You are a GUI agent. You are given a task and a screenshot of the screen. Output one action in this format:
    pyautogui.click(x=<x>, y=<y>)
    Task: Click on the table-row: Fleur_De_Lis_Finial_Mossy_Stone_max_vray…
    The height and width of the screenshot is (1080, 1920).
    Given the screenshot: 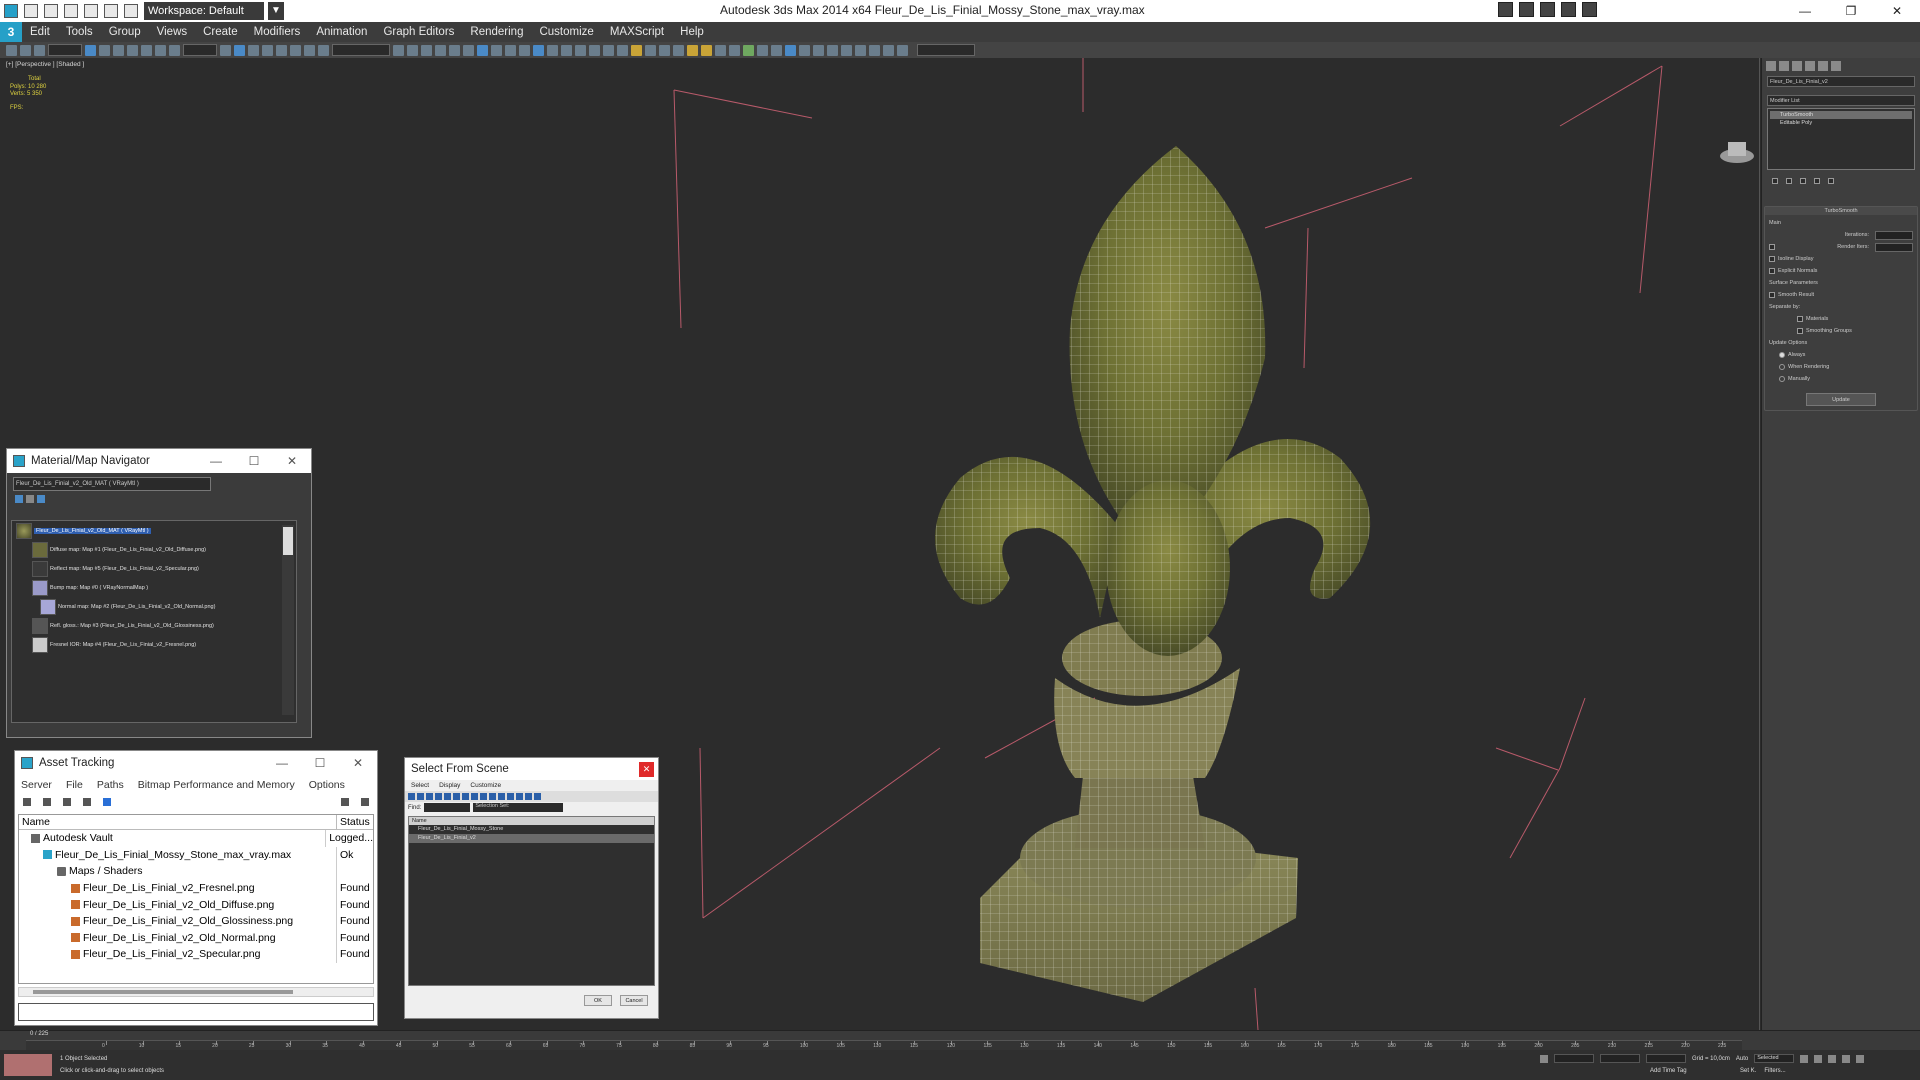 What is the action you would take?
    pyautogui.click(x=196, y=855)
    